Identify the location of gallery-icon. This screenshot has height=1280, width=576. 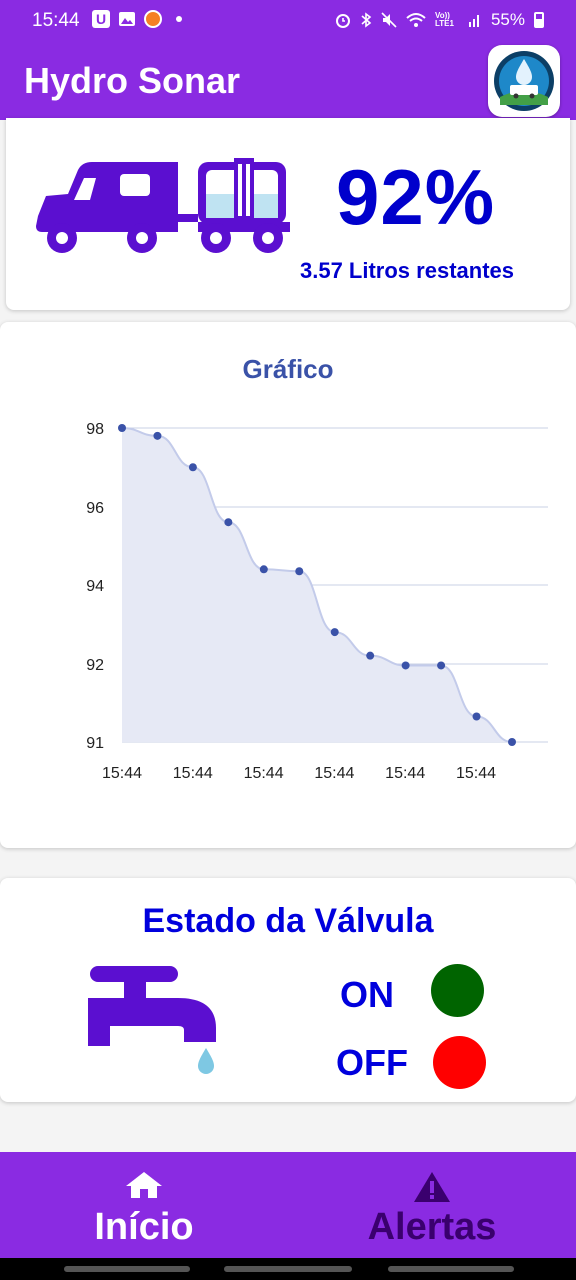
(127, 19).